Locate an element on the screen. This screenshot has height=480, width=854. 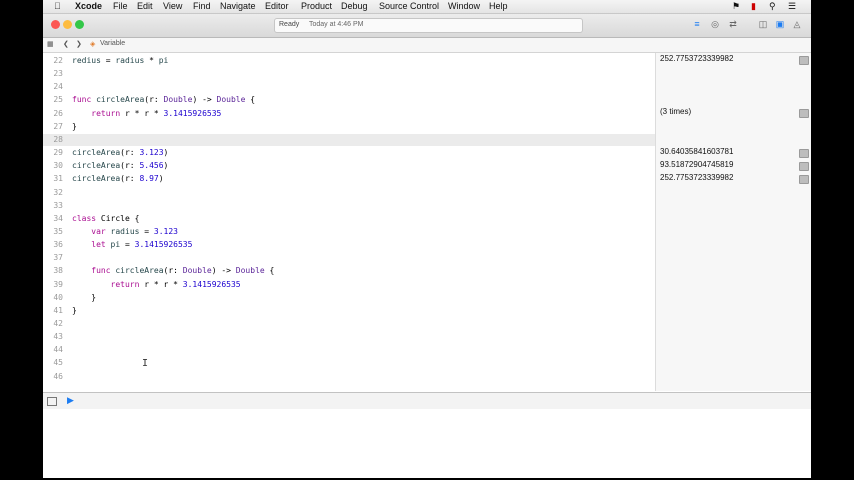
line-number: 34 is located at coordinates (58, 218).